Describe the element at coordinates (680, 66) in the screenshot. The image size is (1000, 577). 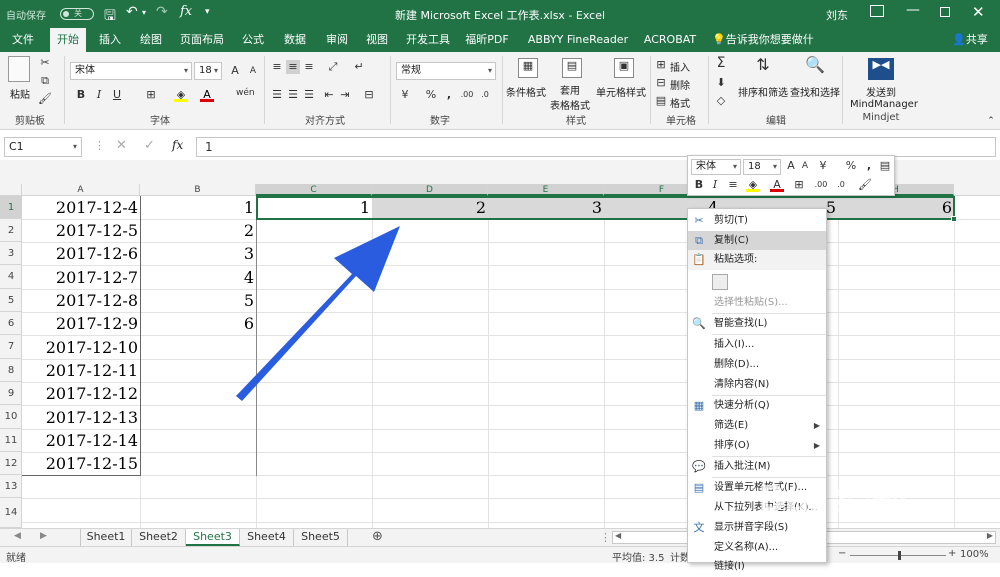
I see `insert-cells-label: 插入` at that location.